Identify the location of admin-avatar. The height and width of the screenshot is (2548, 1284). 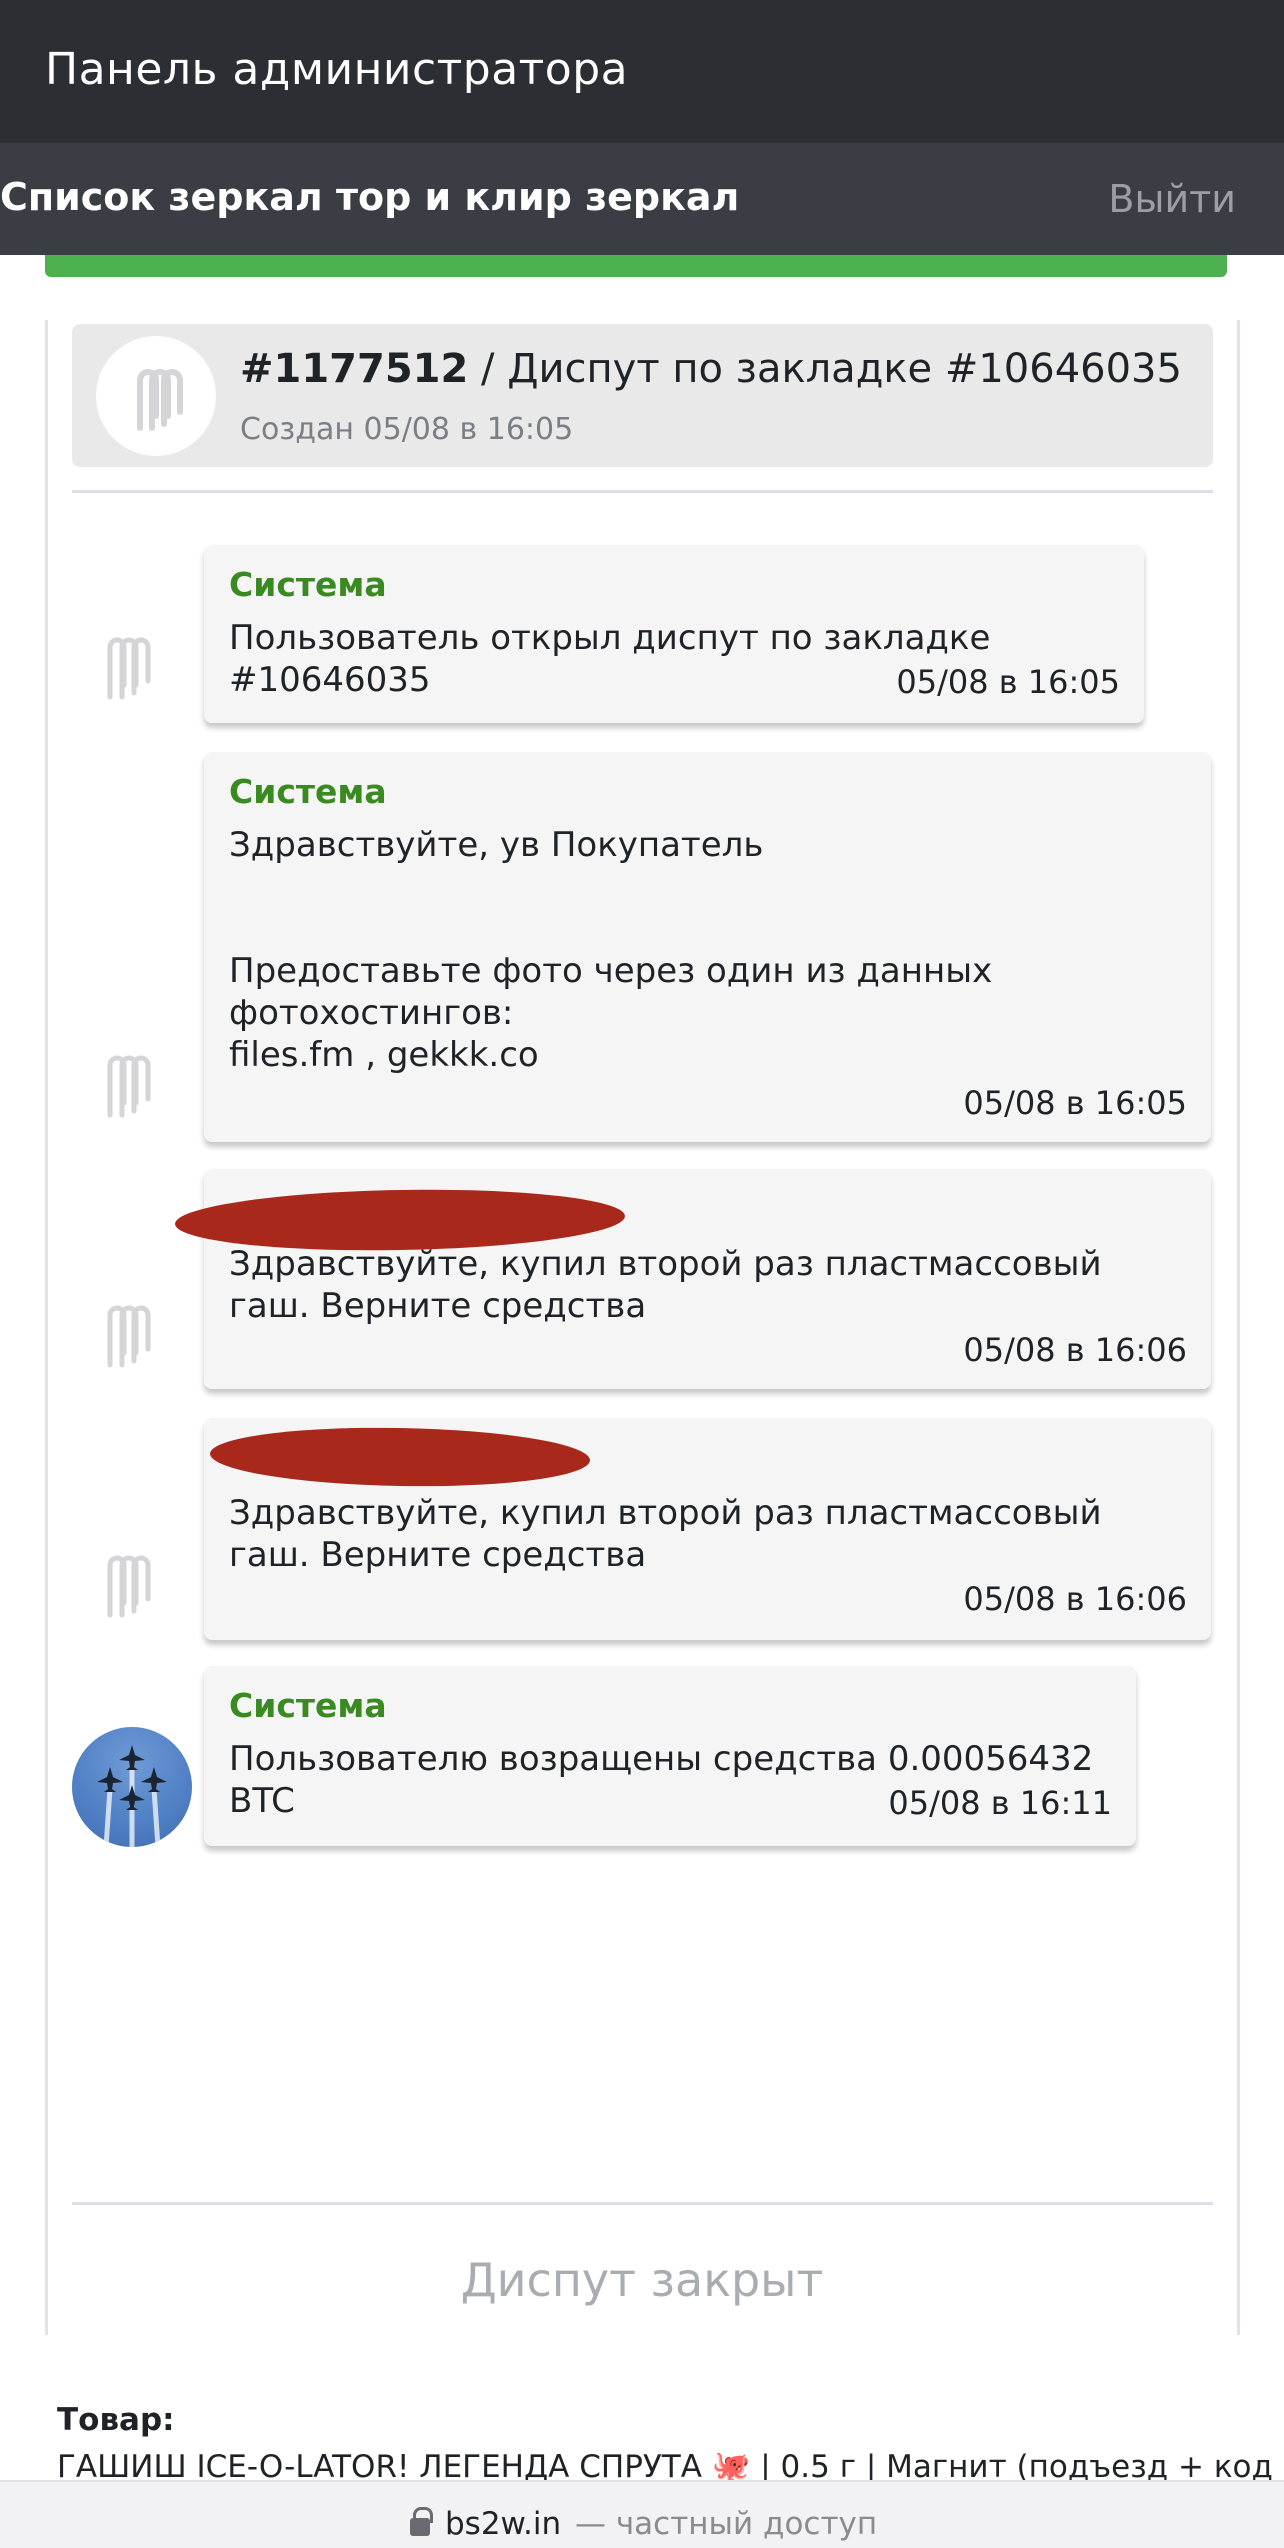
(132, 1787).